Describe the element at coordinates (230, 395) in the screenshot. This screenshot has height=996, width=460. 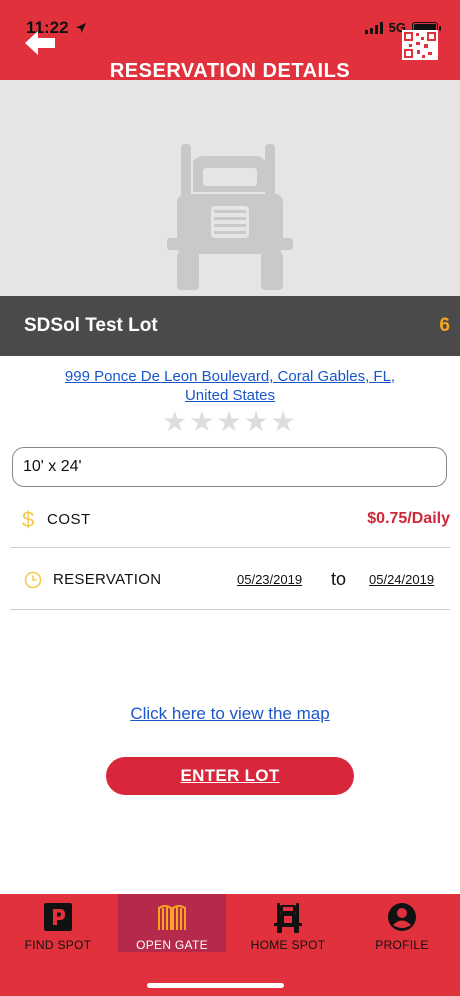
I see `address-line-2: United States` at that location.